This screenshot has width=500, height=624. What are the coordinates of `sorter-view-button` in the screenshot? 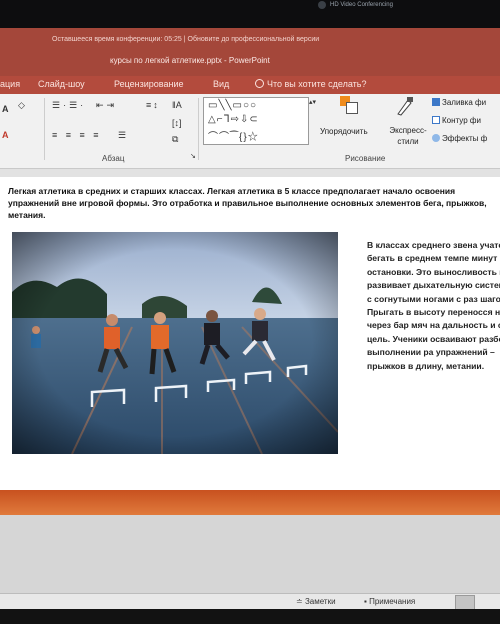 It's located at (491, 601).